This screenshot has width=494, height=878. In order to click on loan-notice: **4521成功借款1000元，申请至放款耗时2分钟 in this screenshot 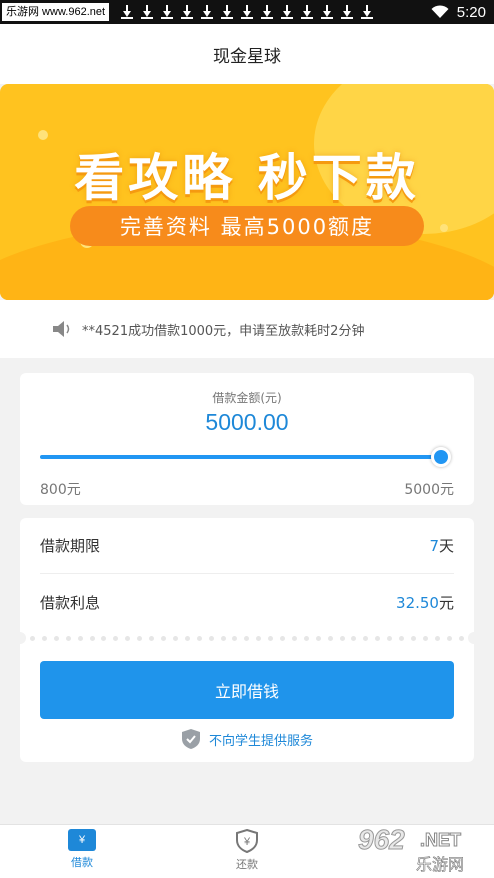, I will do `click(247, 329)`.